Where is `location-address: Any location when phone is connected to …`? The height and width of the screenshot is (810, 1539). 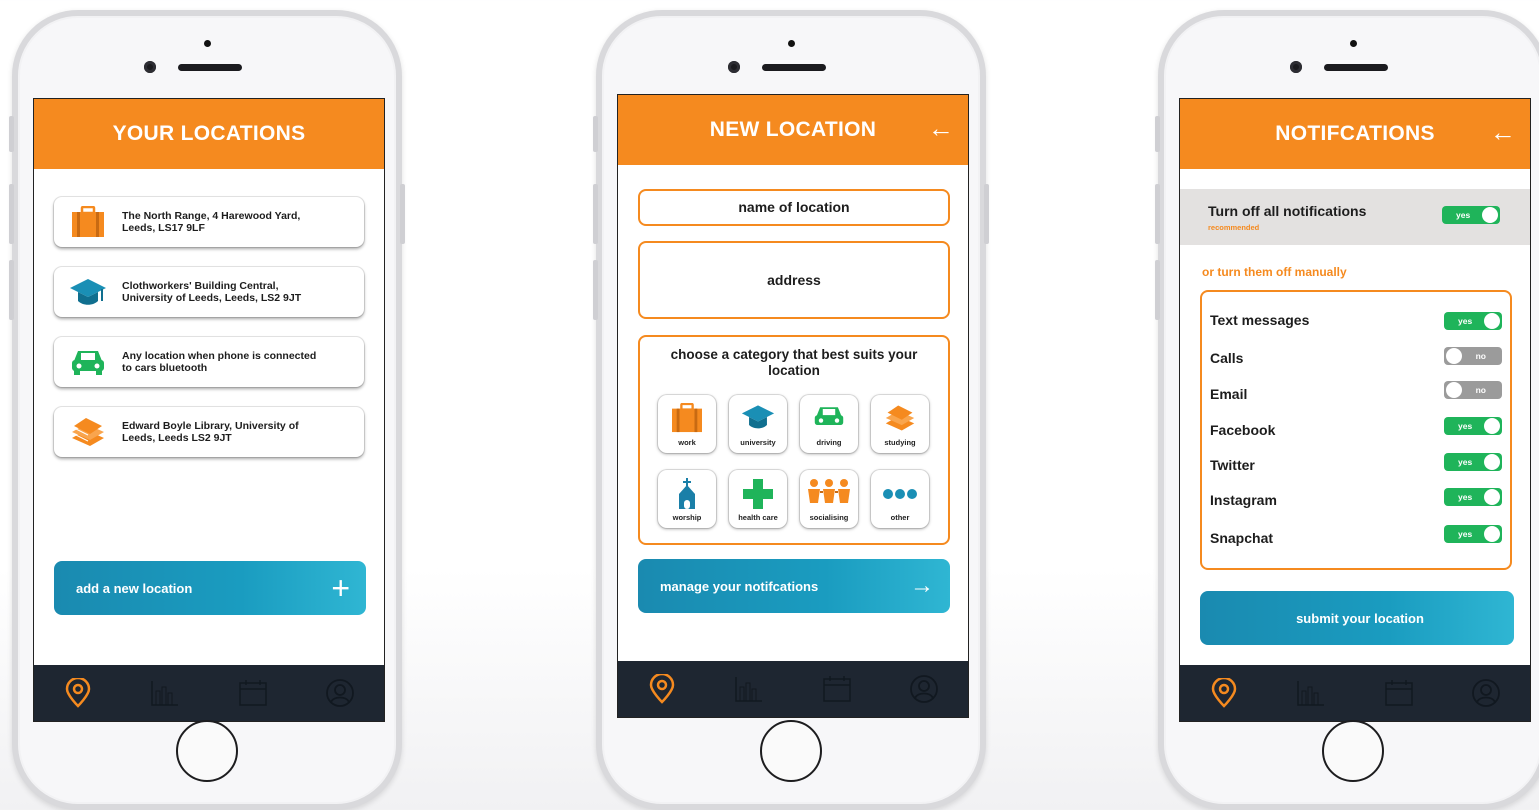
location-address: Any location when phone is connected to … is located at coordinates (219, 362).